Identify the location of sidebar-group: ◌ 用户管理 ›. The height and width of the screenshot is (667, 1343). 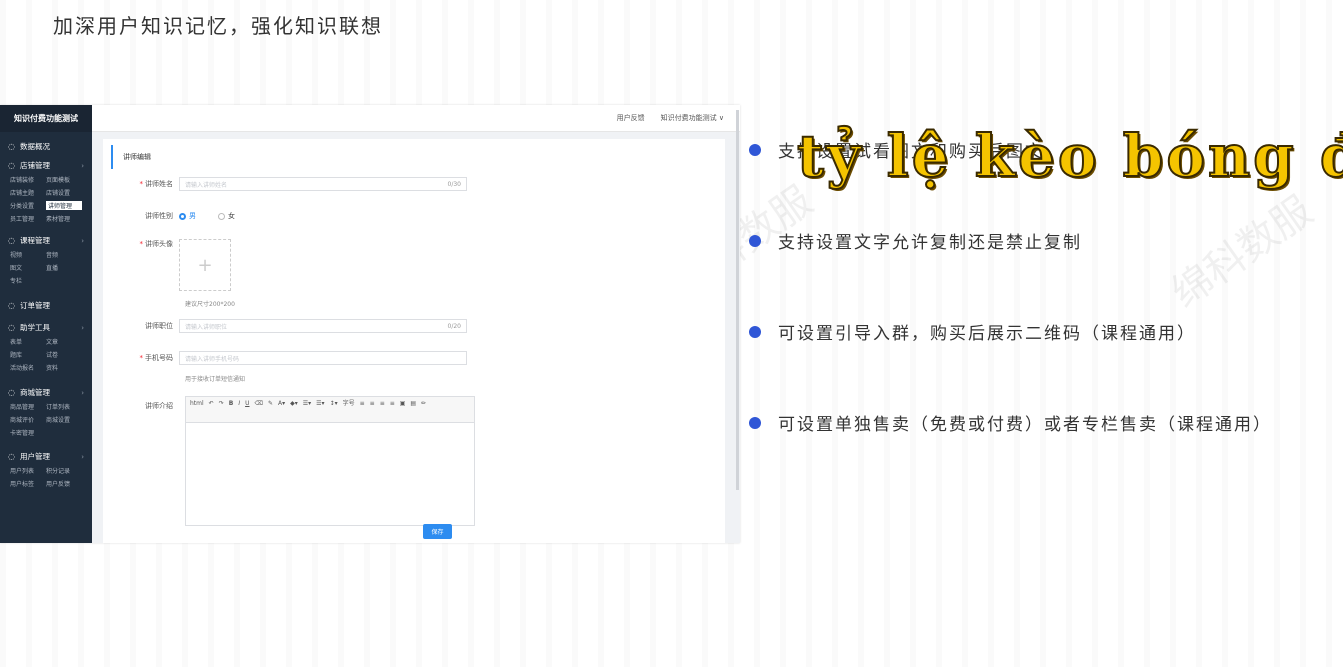
(46, 456).